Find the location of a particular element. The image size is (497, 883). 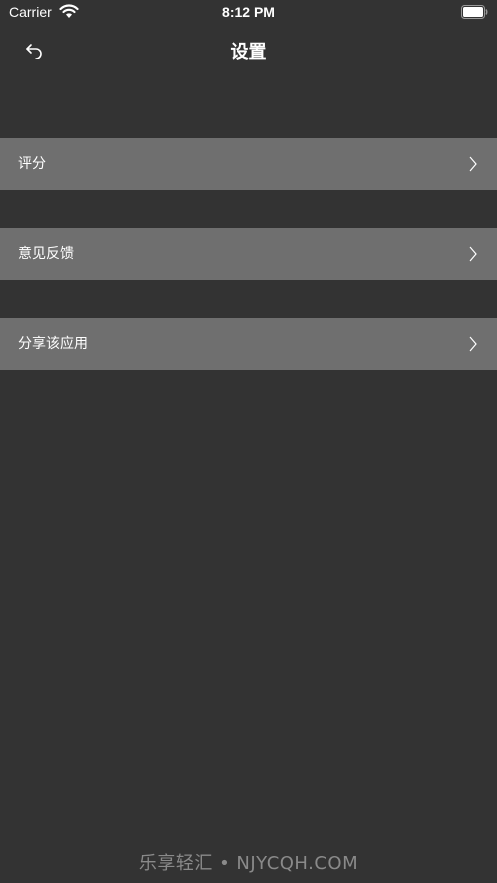

navigation-bar: 设置 is located at coordinates (248, 51).